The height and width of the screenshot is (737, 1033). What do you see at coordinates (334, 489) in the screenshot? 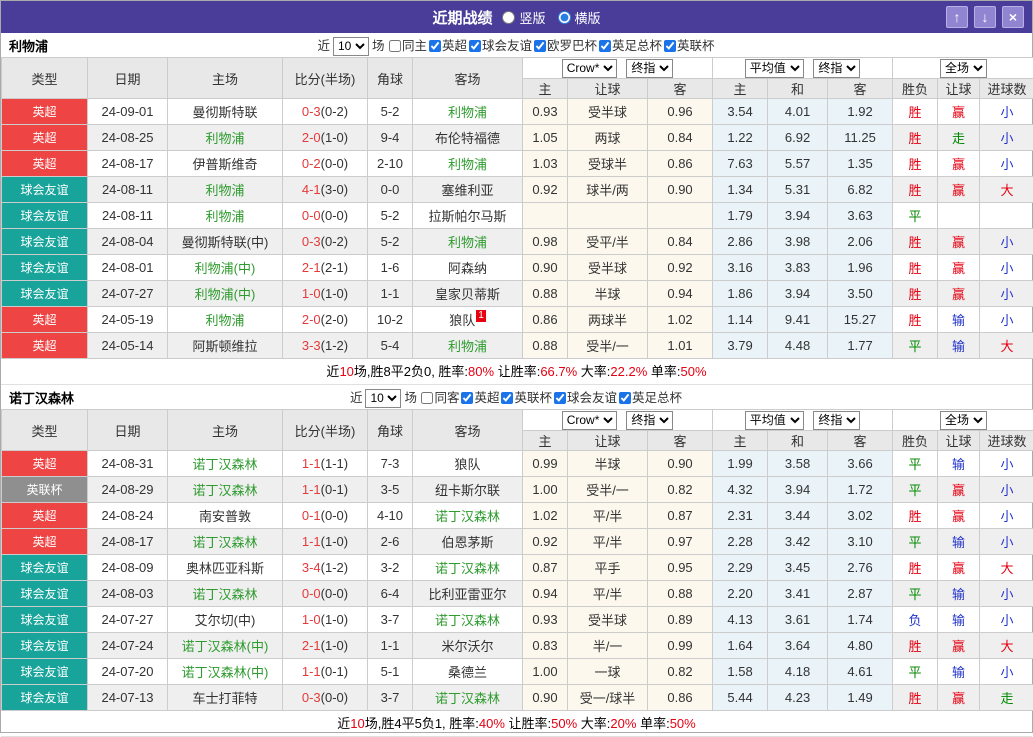
I see `halftime-score: (0-1)` at bounding box center [334, 489].